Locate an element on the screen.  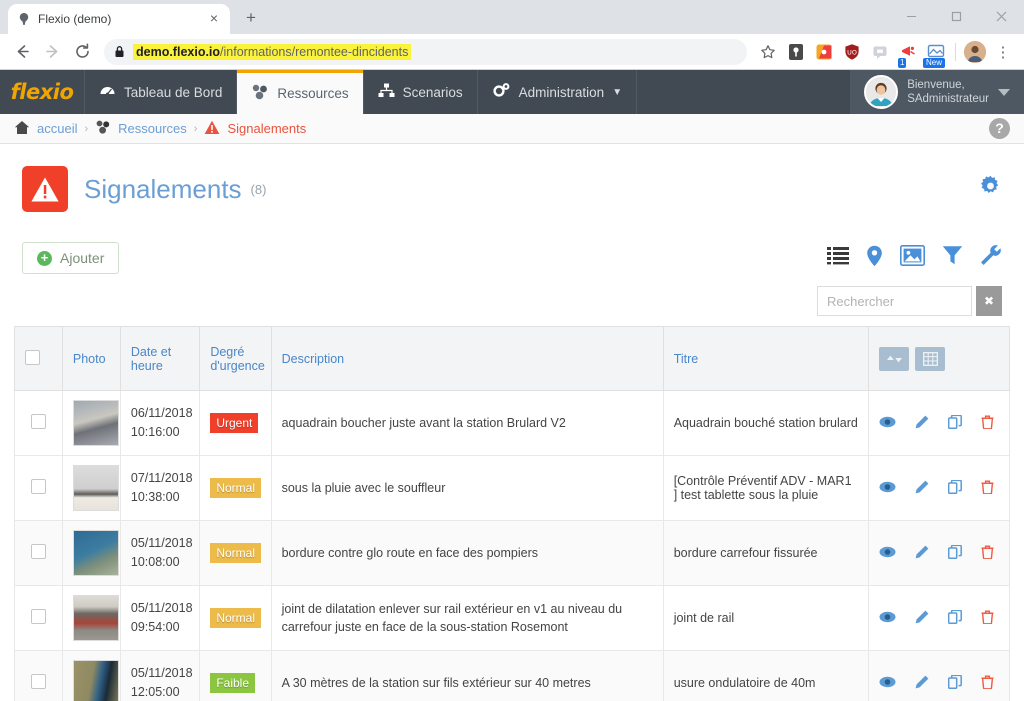
help-icon: ? is located at coordinates (999, 128).